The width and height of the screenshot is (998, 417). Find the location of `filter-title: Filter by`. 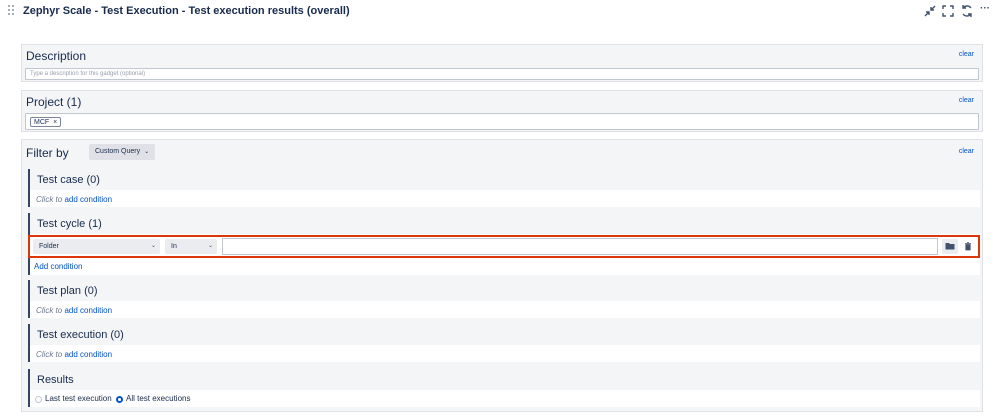

filter-title: Filter by is located at coordinates (47, 153).